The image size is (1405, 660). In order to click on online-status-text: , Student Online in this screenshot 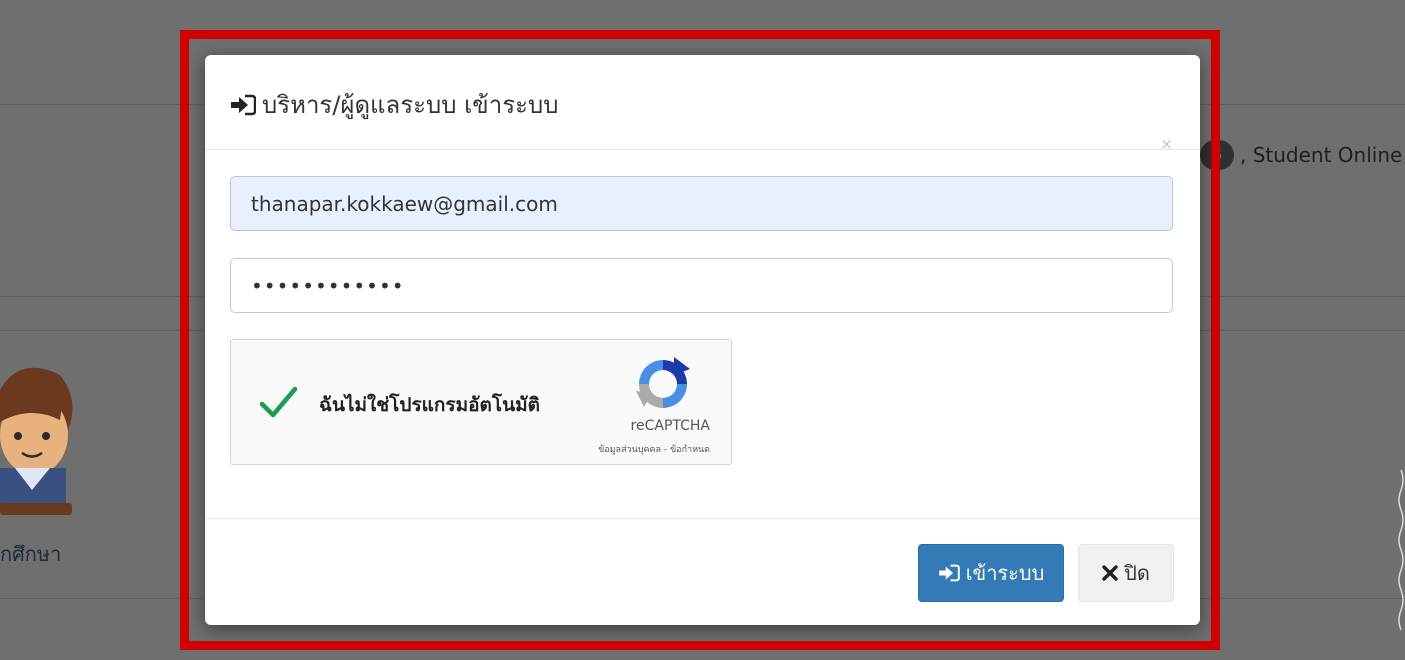, I will do `click(1321, 155)`.